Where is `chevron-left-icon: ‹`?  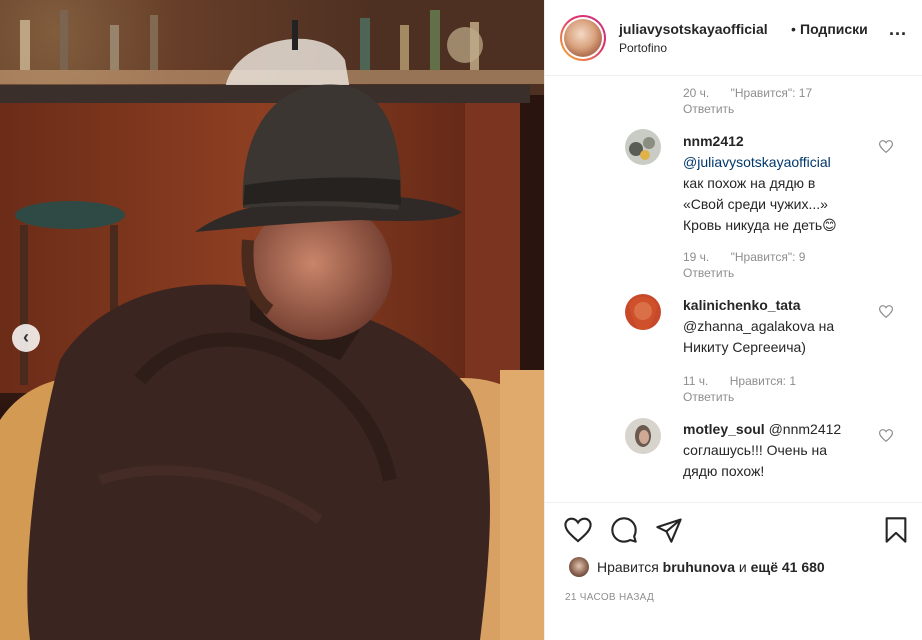
chevron-left-icon: ‹ is located at coordinates (26, 337).